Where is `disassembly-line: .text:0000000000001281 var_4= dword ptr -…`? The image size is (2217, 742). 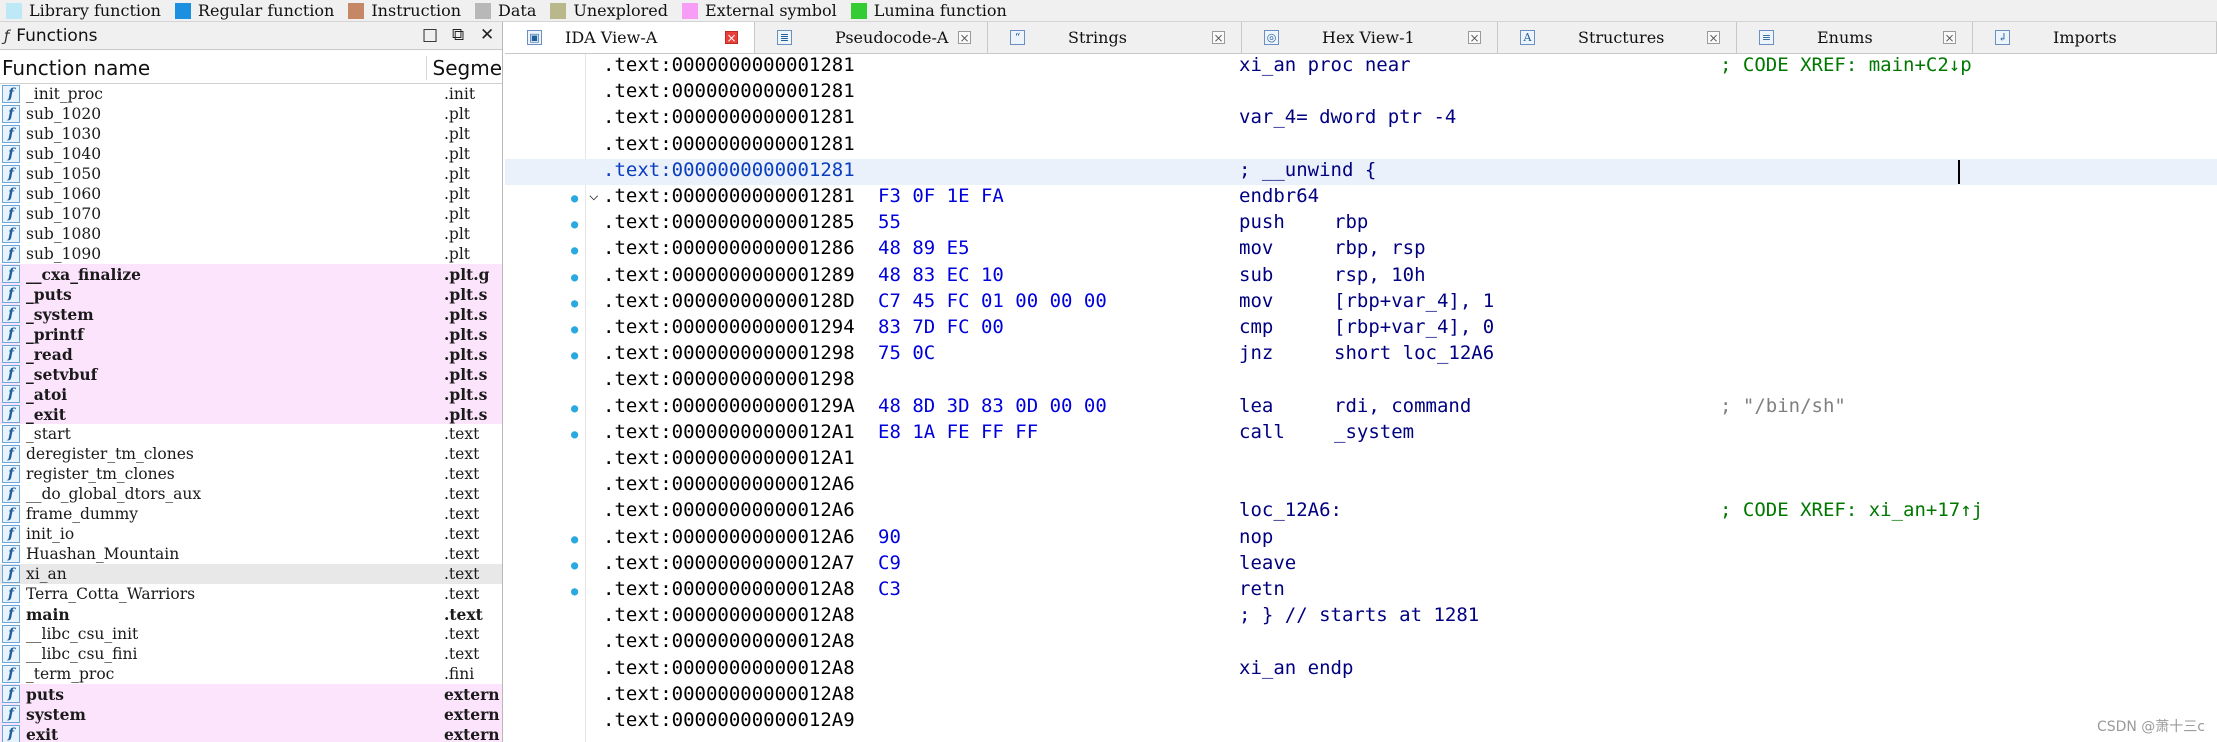
disassembly-line: .text:0000000000001281 var_4= dword ptr -… is located at coordinates (1361, 119).